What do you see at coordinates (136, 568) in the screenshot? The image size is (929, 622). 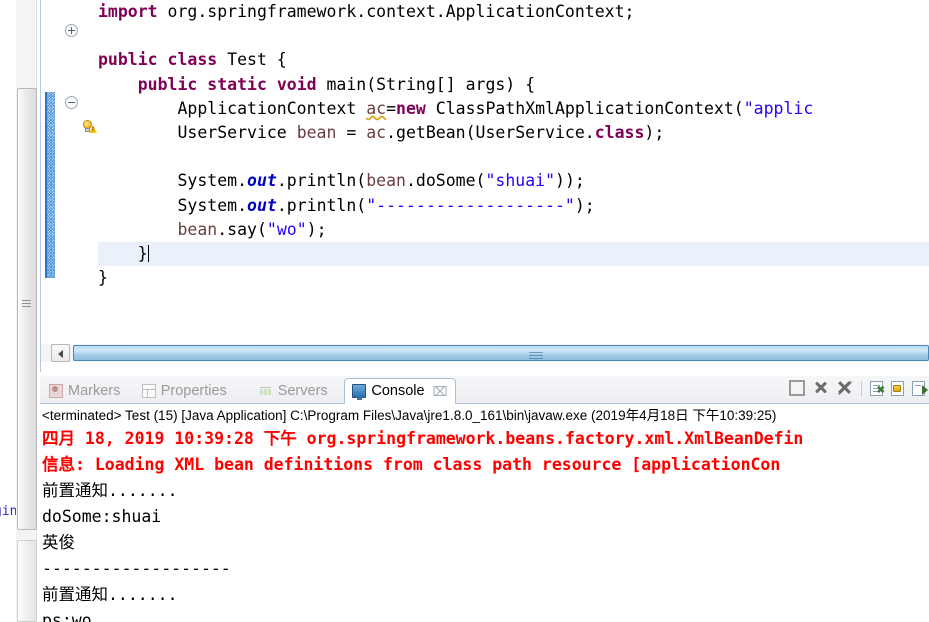 I see `console-output-line: -------------------` at bounding box center [136, 568].